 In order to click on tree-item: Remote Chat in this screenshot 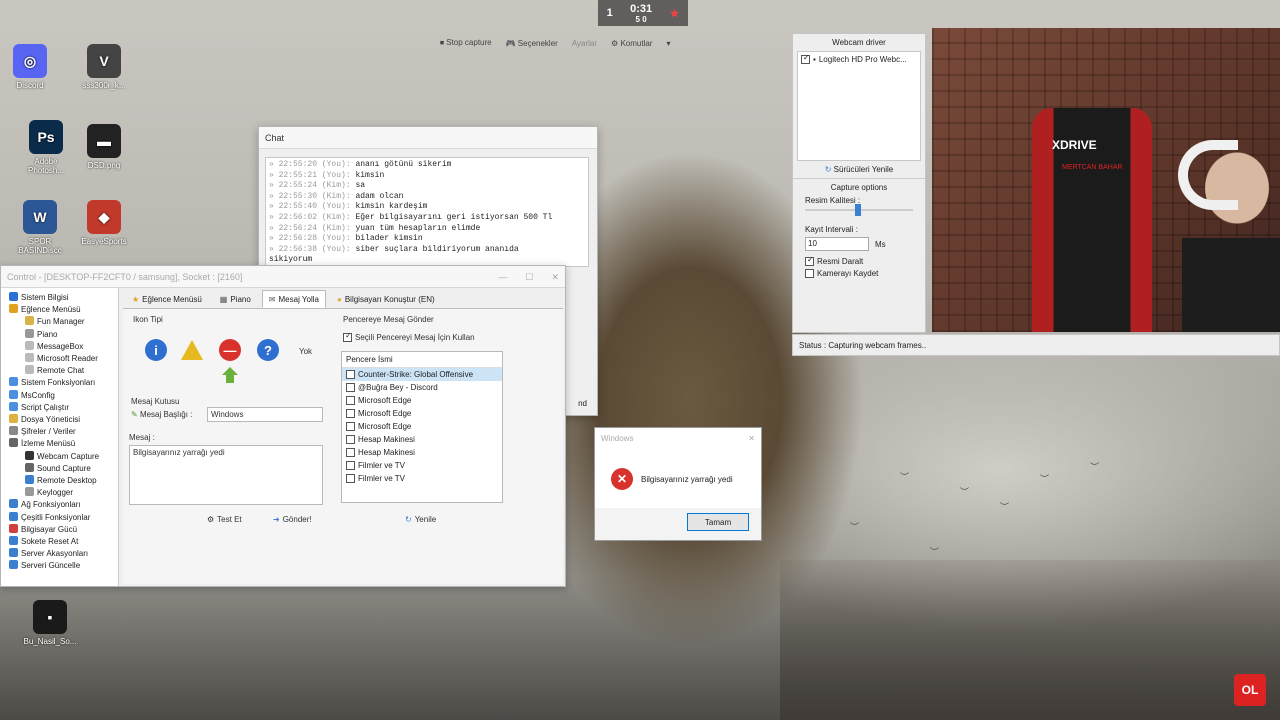, I will do `click(59, 371)`.